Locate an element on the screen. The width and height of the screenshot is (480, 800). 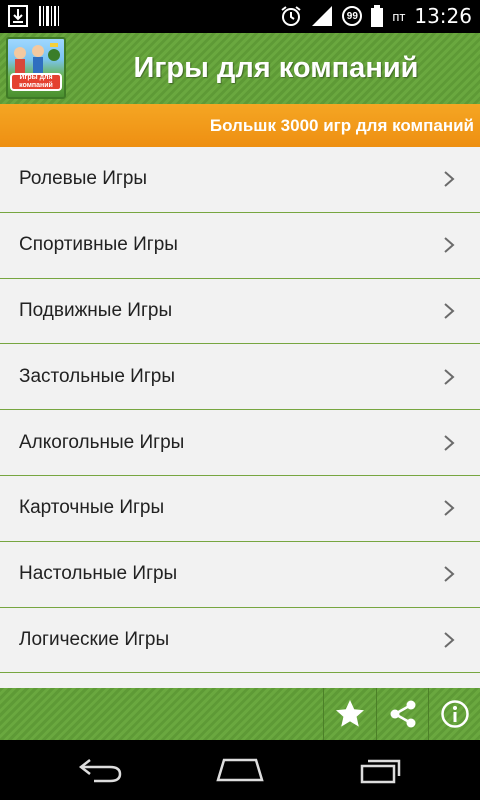
barcode-icon is located at coordinates (49, 16).